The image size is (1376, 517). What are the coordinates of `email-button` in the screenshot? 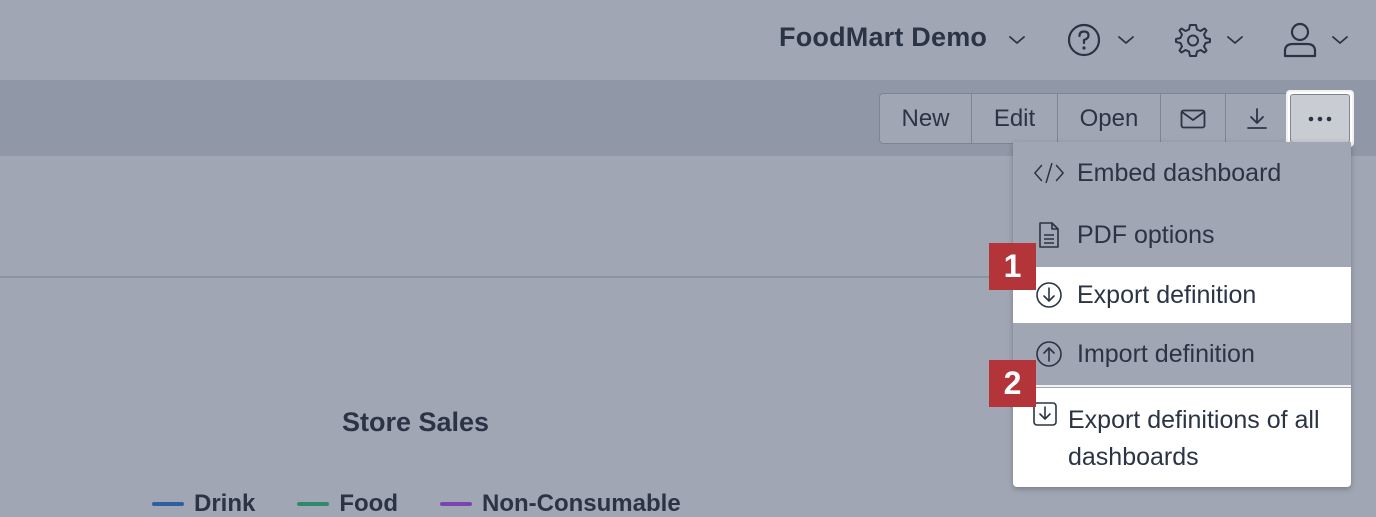 It's located at (1193, 118).